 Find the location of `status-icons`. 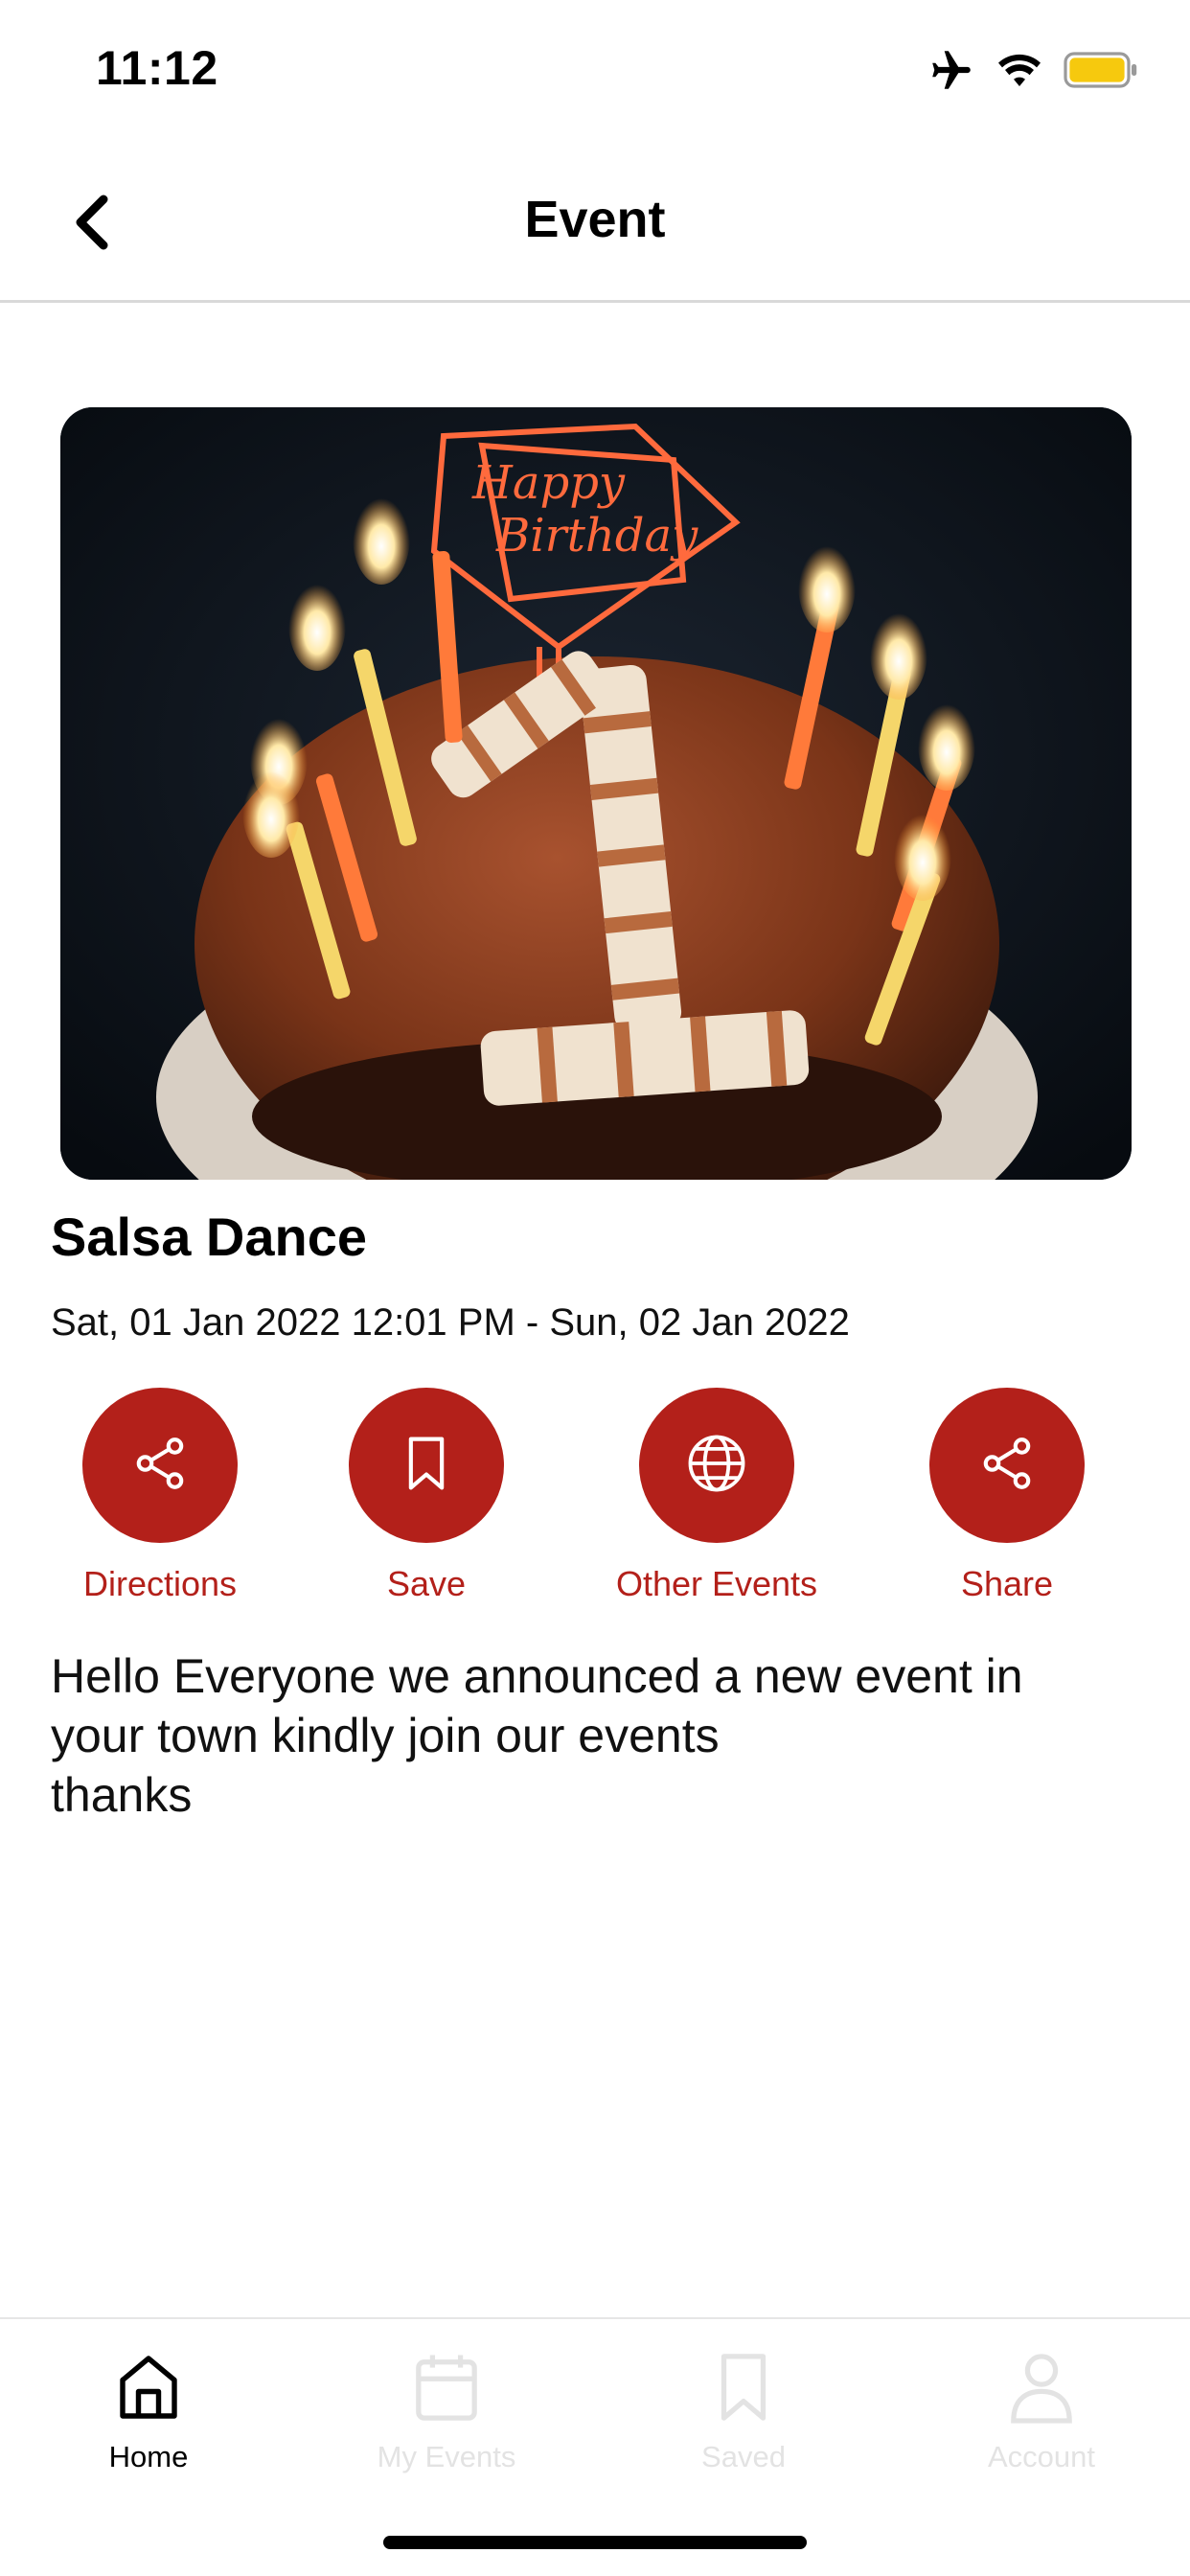

status-icons is located at coordinates (1034, 72).